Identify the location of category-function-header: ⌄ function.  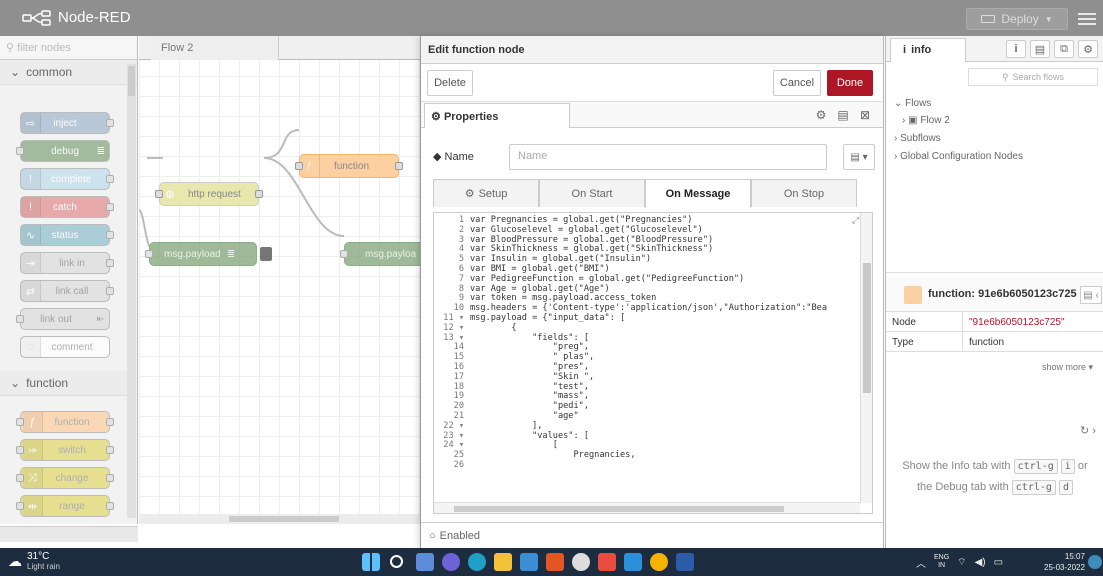
(63, 383).